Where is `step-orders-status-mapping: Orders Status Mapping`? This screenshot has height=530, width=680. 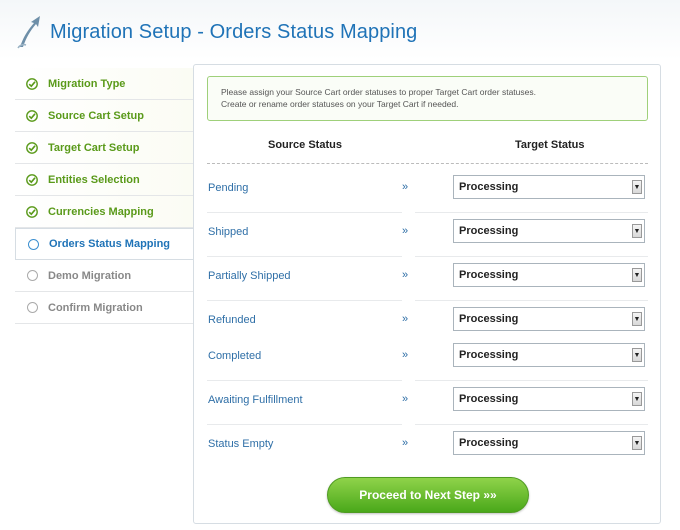
step-orders-status-mapping: Orders Status Mapping is located at coordinates (104, 244).